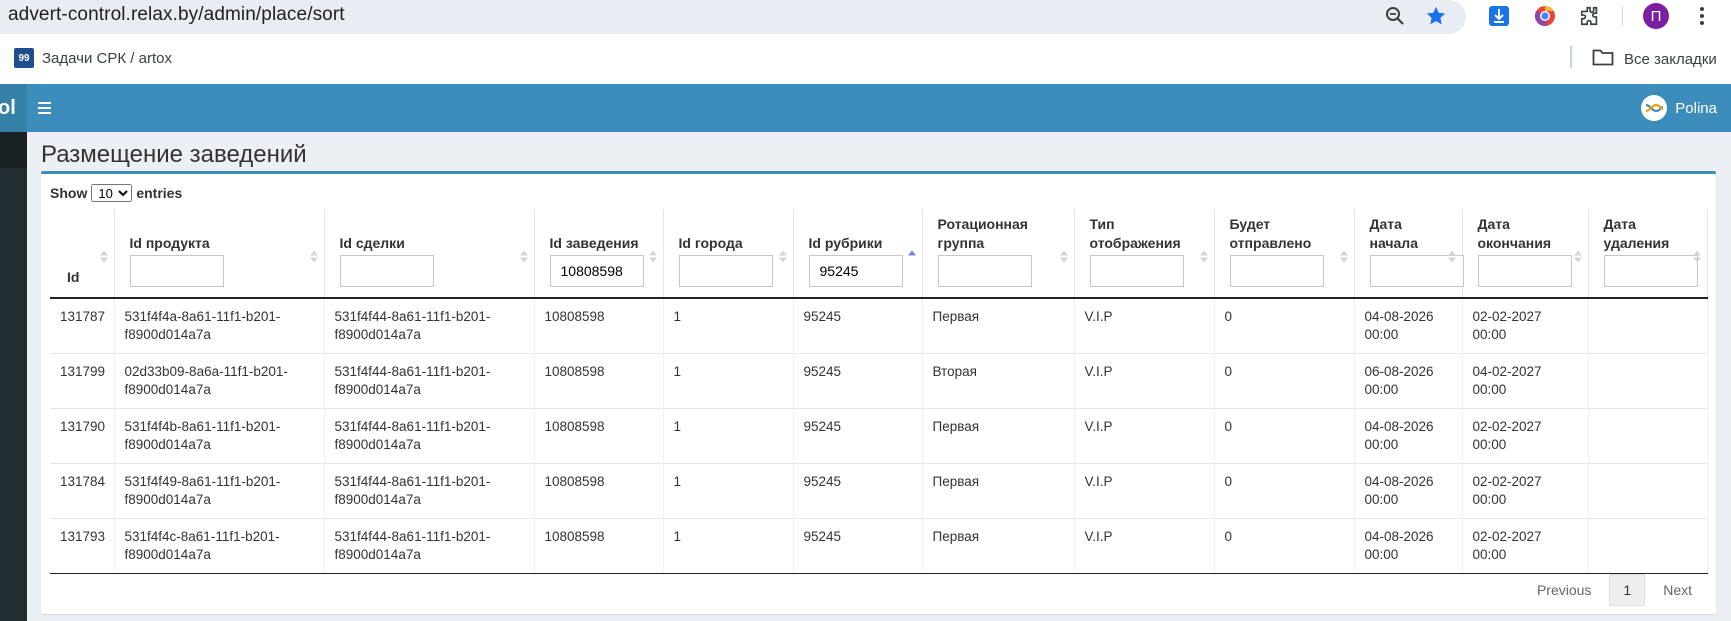 Image resolution: width=1731 pixels, height=621 pixels. I want to click on column-header: Id продукта, so click(219, 254).